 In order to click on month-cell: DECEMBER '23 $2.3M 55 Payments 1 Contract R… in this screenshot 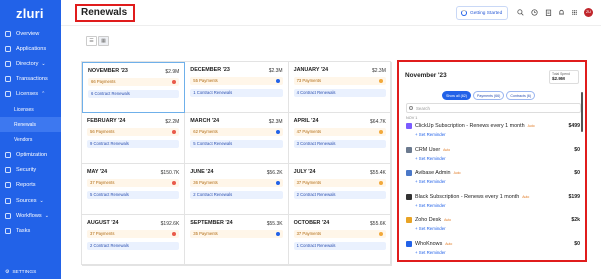, I will do `click(237, 87)`.